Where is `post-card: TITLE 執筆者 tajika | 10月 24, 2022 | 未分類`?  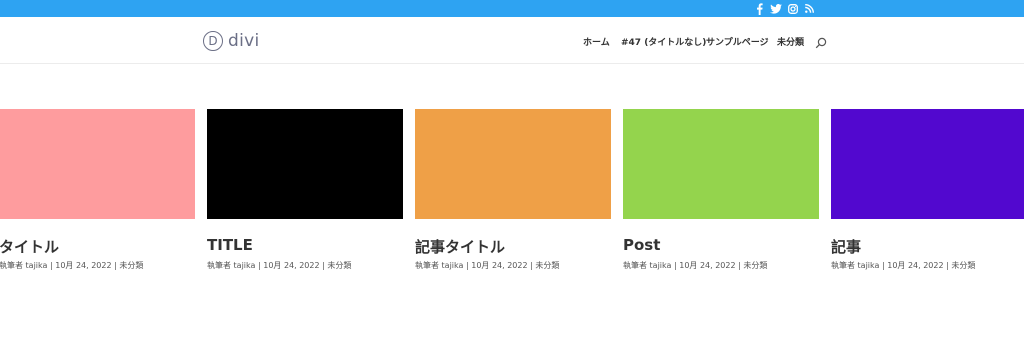 post-card: TITLE 執筆者 tajika | 10月 24, 2022 | 未分類 is located at coordinates (305, 189).